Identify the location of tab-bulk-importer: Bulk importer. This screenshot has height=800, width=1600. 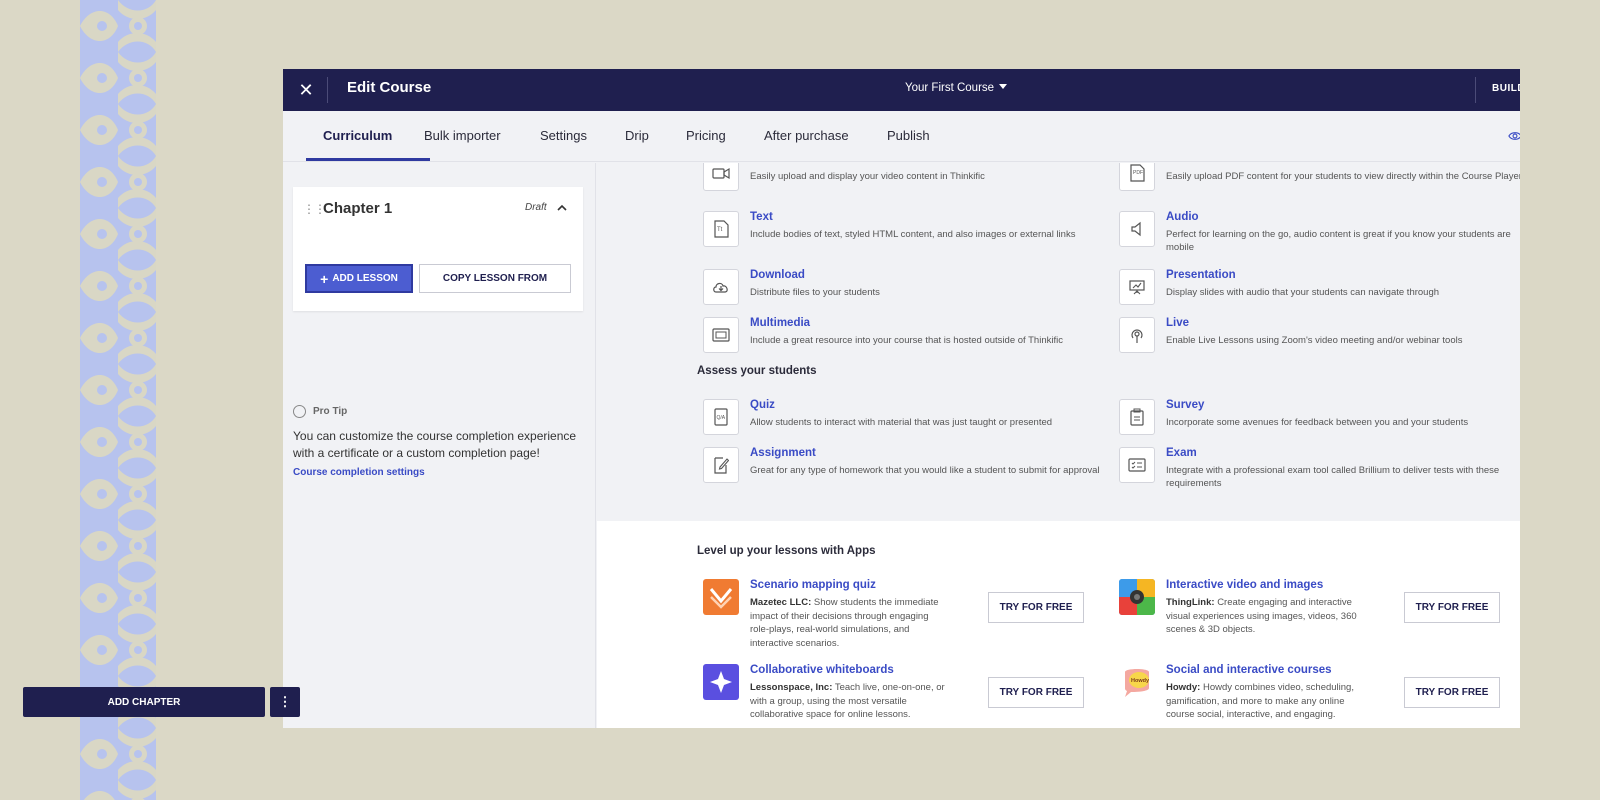
(462, 135).